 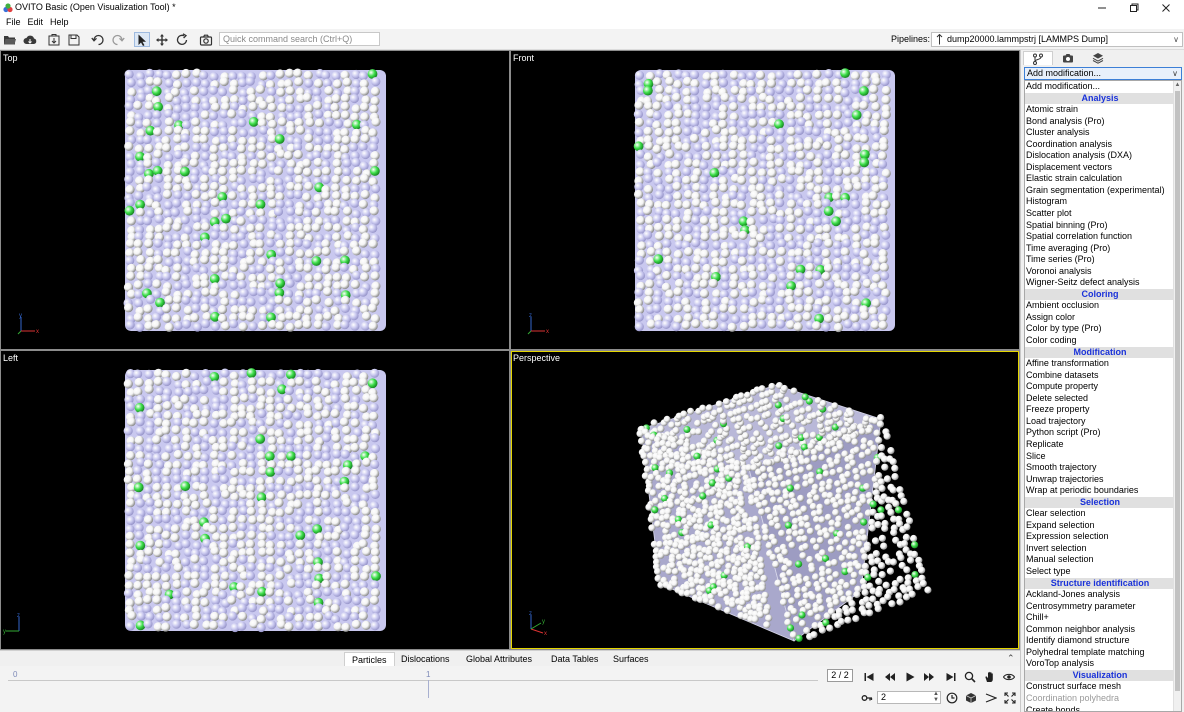 I want to click on pipeline-selector: dump20000.lammpstrj [LAMMPS Dump] ∨, so click(x=1057, y=39).